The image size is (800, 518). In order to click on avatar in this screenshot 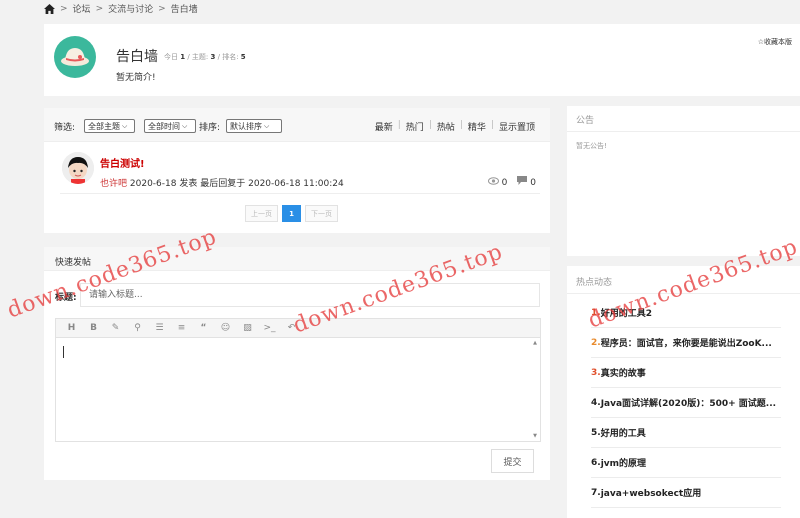, I will do `click(78, 168)`.